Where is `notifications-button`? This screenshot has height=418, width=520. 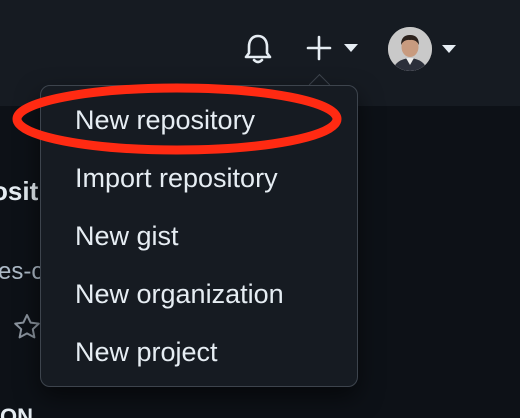
notifications-button is located at coordinates (258, 49).